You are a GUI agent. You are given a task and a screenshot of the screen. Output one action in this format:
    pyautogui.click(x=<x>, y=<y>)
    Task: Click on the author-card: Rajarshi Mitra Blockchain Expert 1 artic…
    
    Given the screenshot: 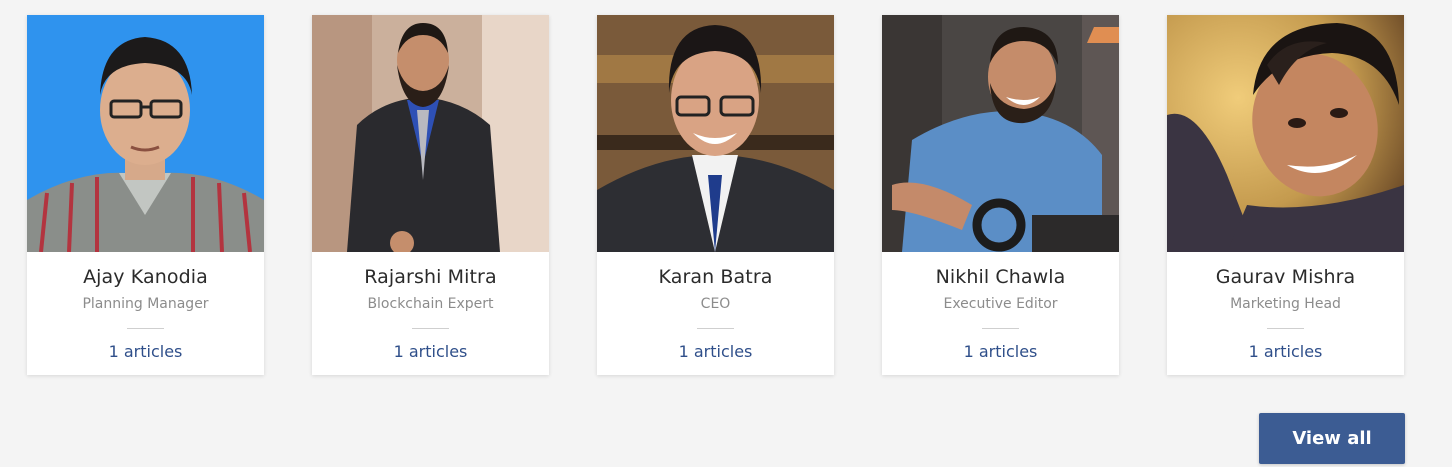 What is the action you would take?
    pyautogui.click(x=430, y=195)
    